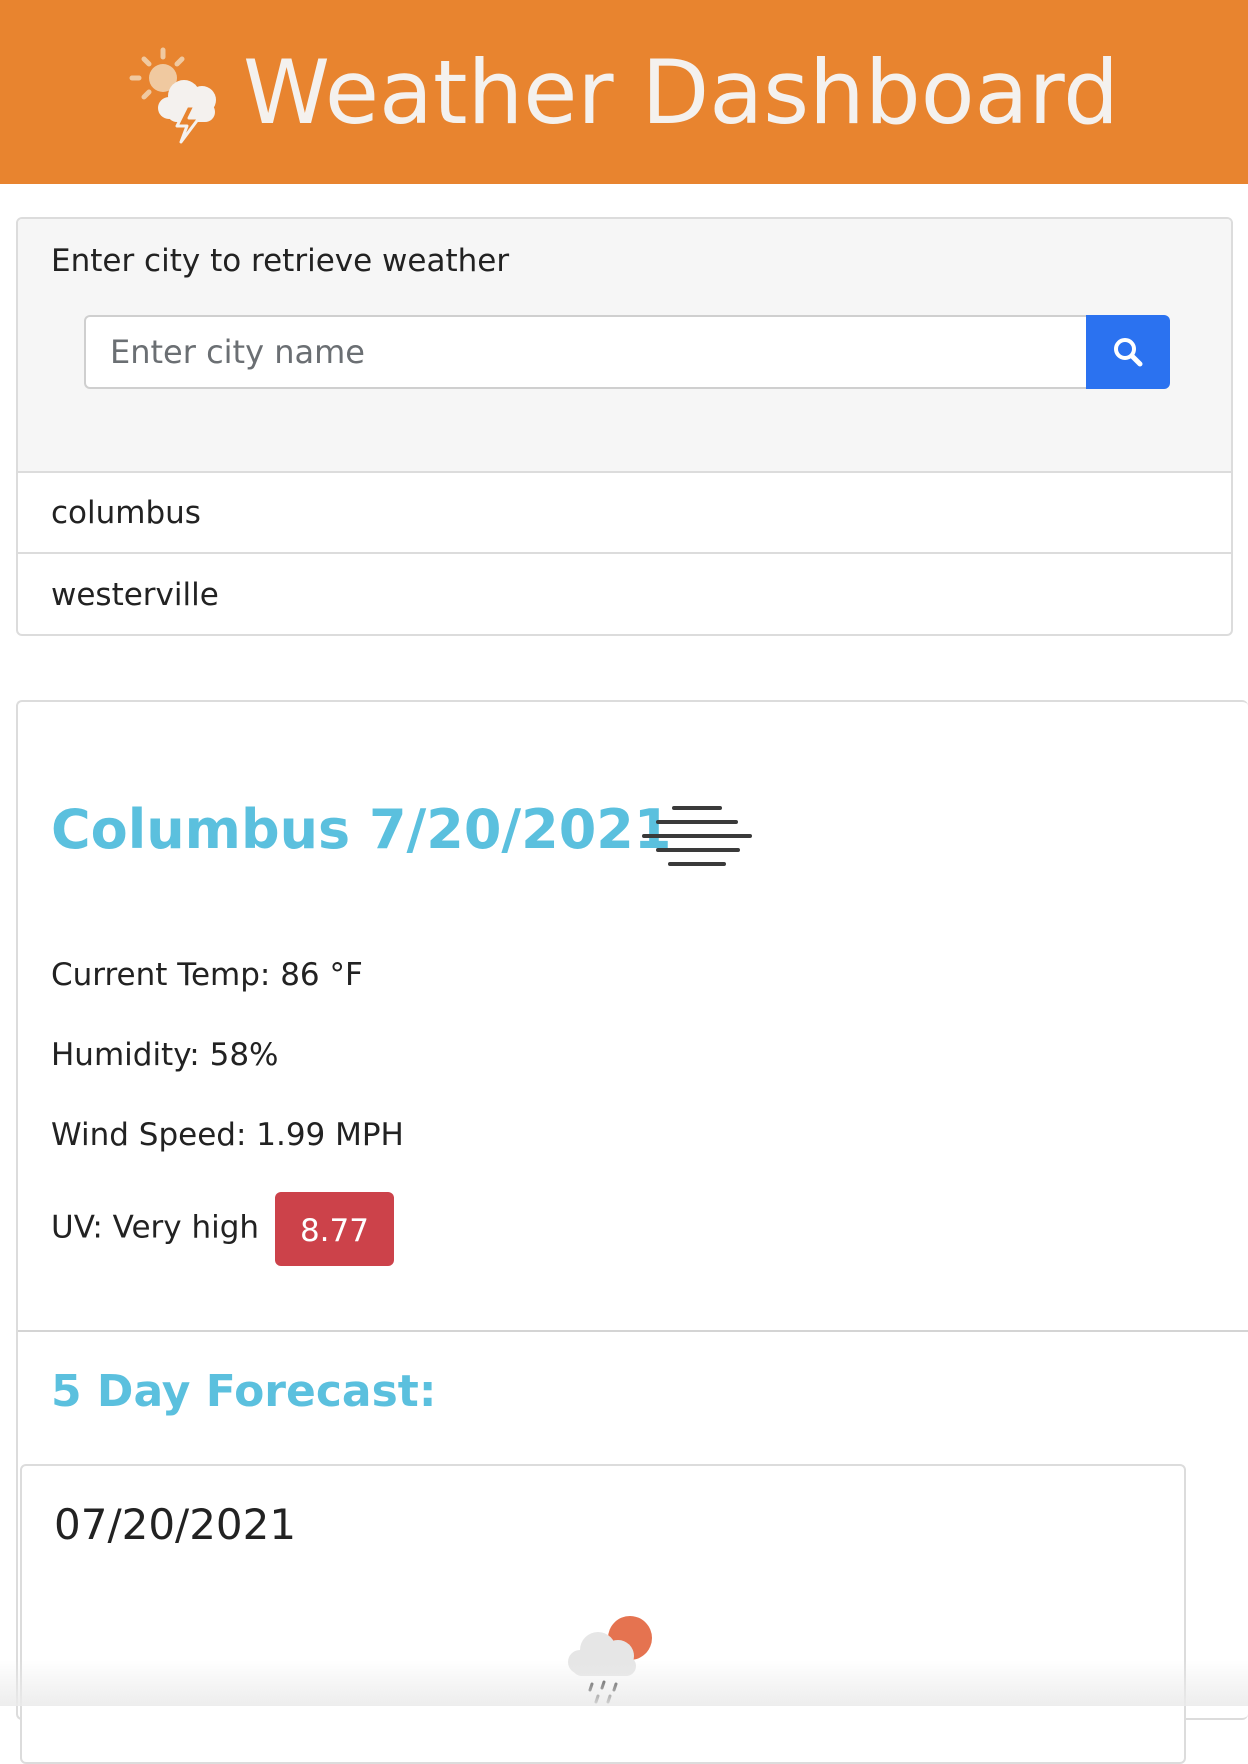  I want to click on current-wind: Wind Speed: 1.99 MPH, so click(227, 1135).